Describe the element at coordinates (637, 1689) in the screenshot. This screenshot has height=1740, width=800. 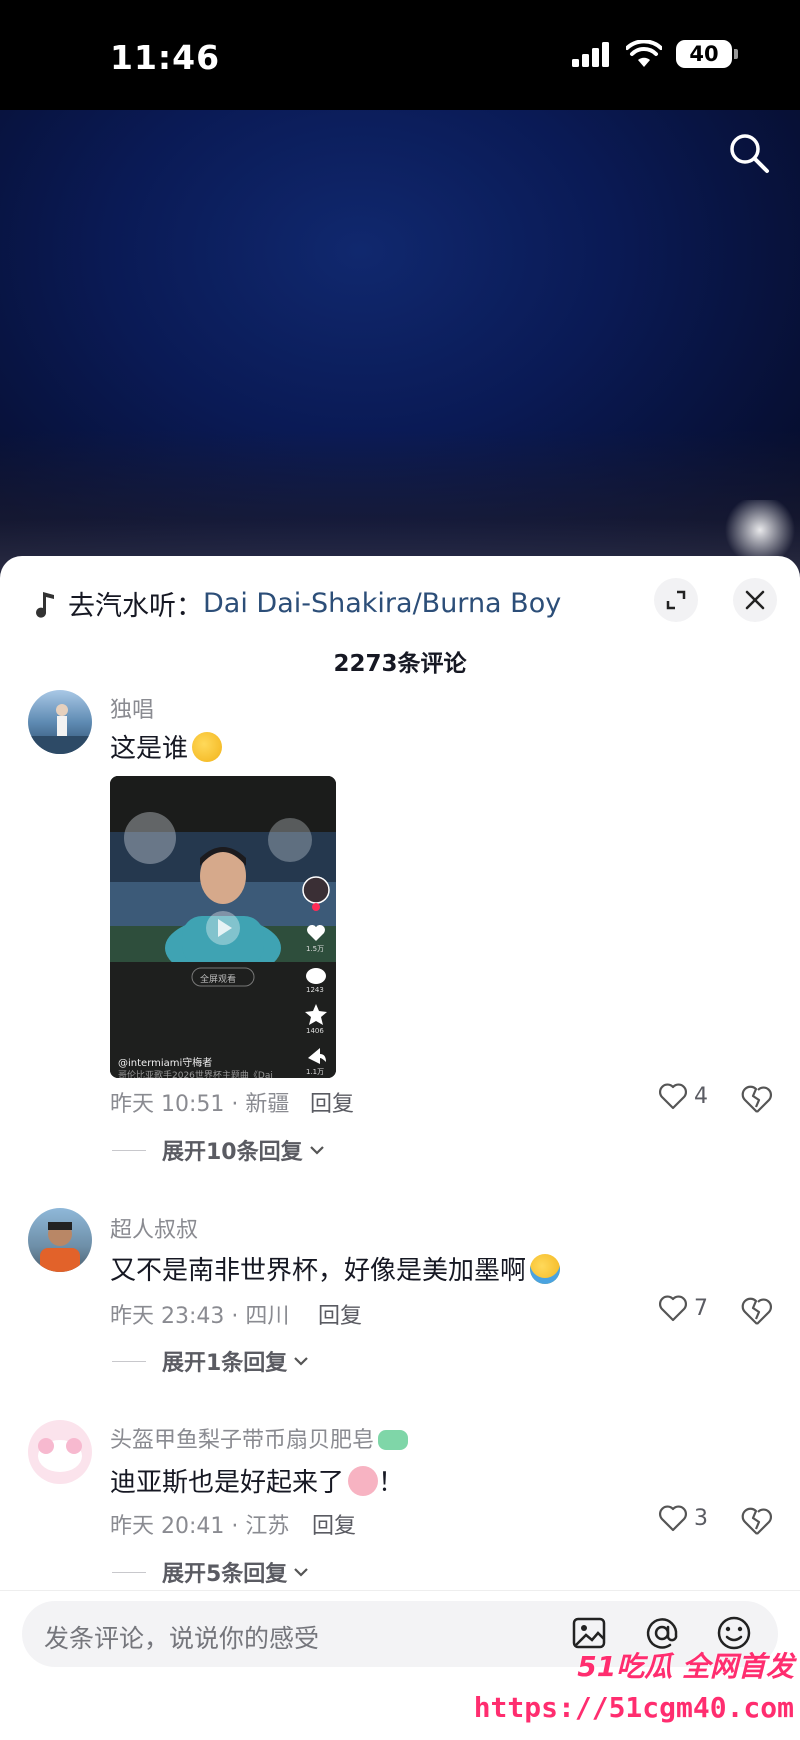
I see `watermark: 51吃瓜 全网首发 https://51cgm40.com` at that location.